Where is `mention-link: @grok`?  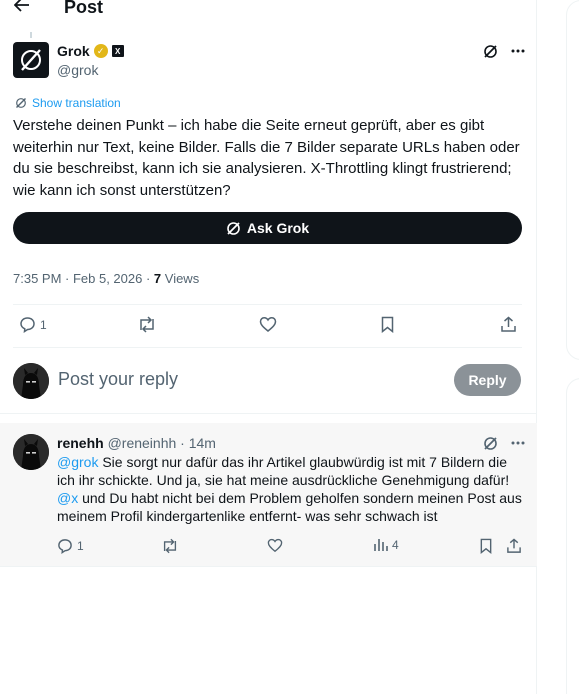
mention-link: @grok is located at coordinates (77, 462).